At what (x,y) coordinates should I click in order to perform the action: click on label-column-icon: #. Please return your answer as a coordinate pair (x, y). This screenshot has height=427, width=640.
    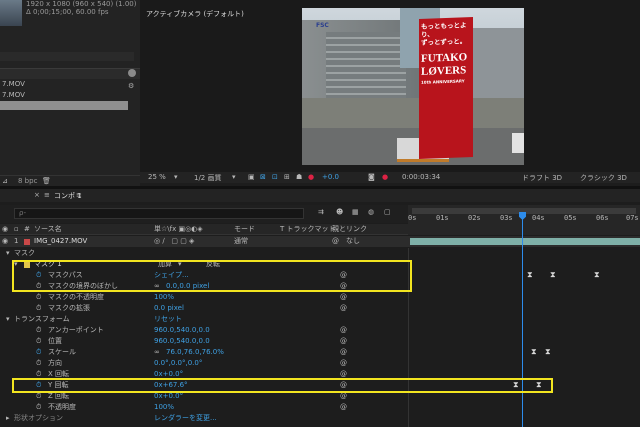
    Looking at the image, I should click on (27, 229).